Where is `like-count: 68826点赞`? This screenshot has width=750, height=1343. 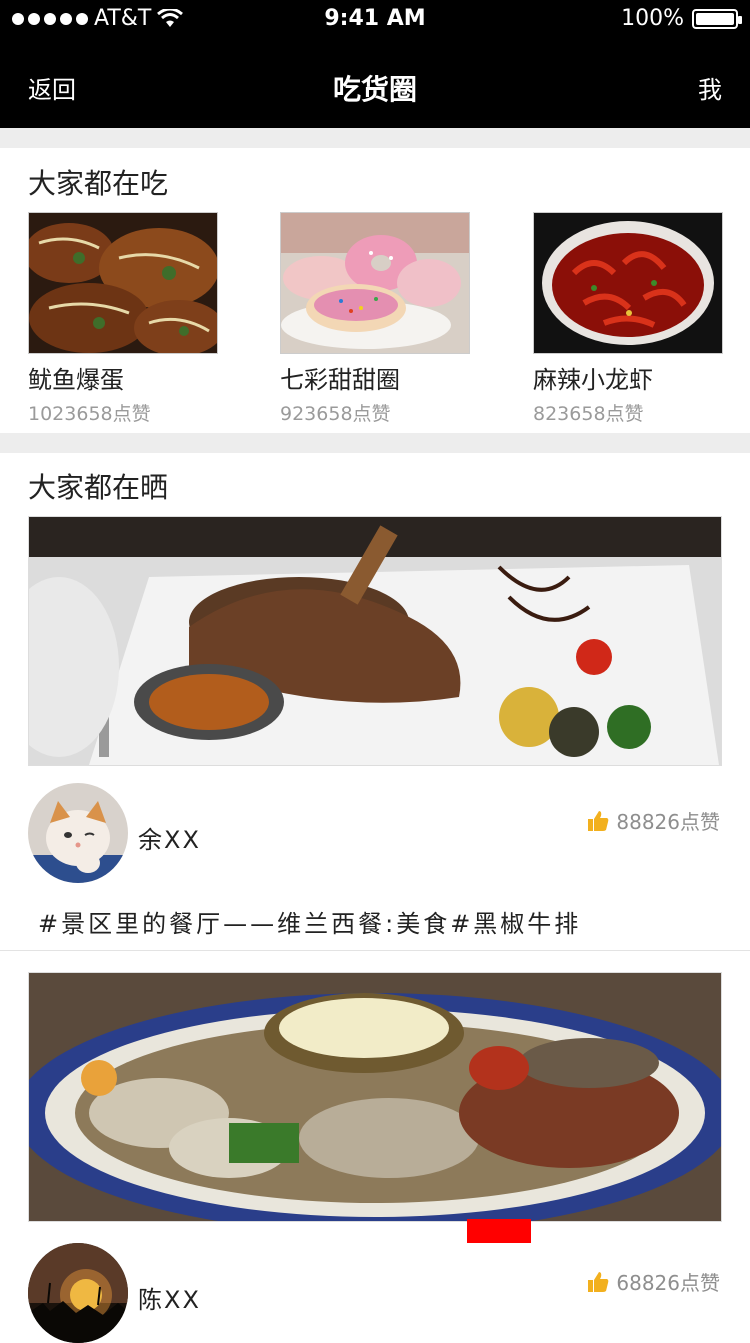 like-count: 68826点赞 is located at coordinates (668, 1283).